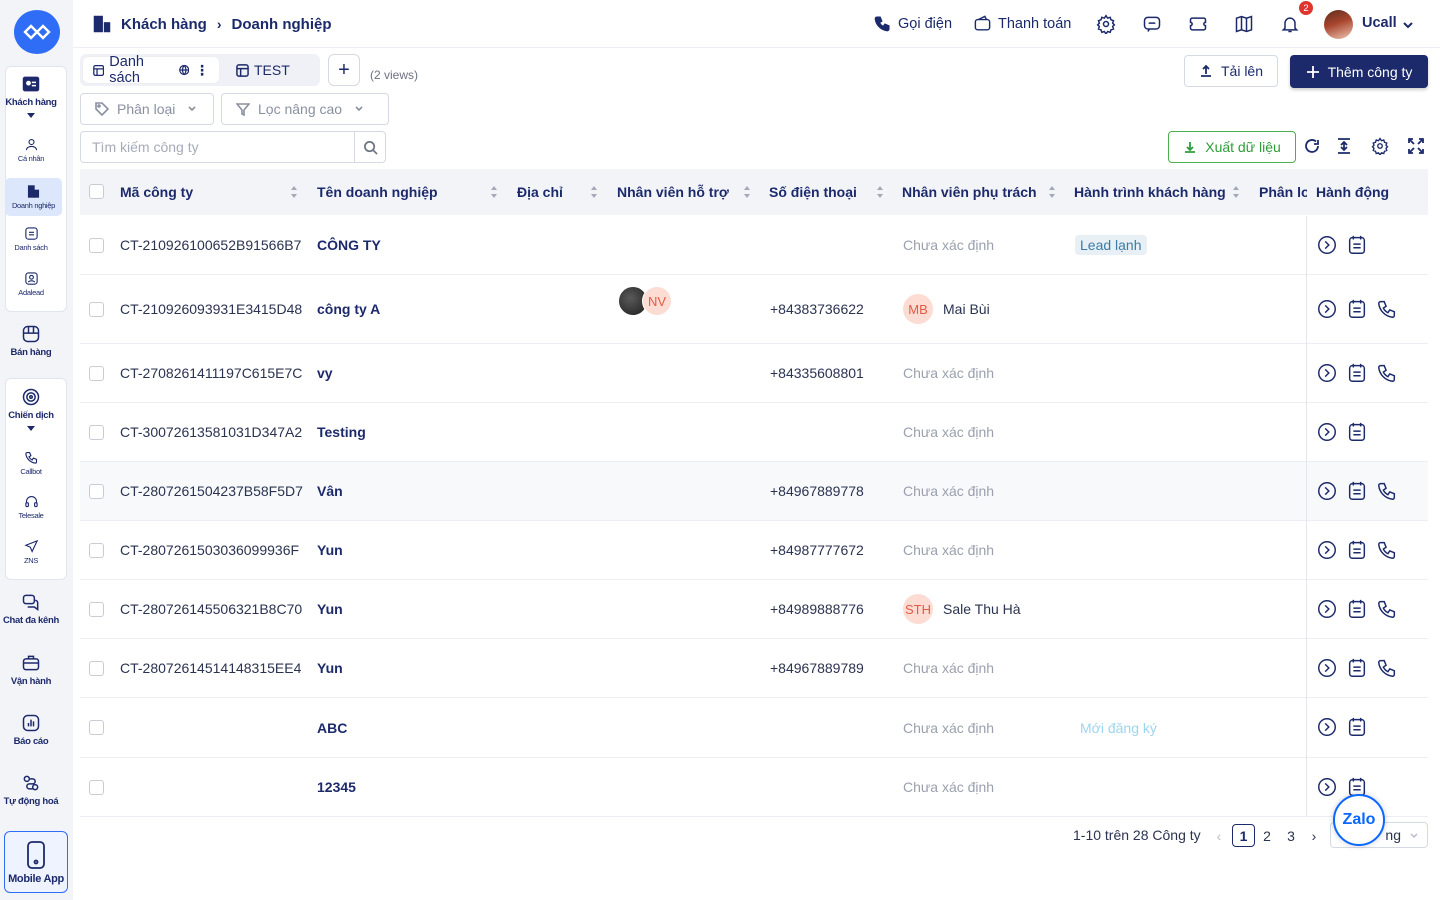 Image resolution: width=1440 pixels, height=900 pixels. Describe the element at coordinates (408, 192) in the screenshot. I see `column-header-name: Tên doanh nghiệp` at that location.